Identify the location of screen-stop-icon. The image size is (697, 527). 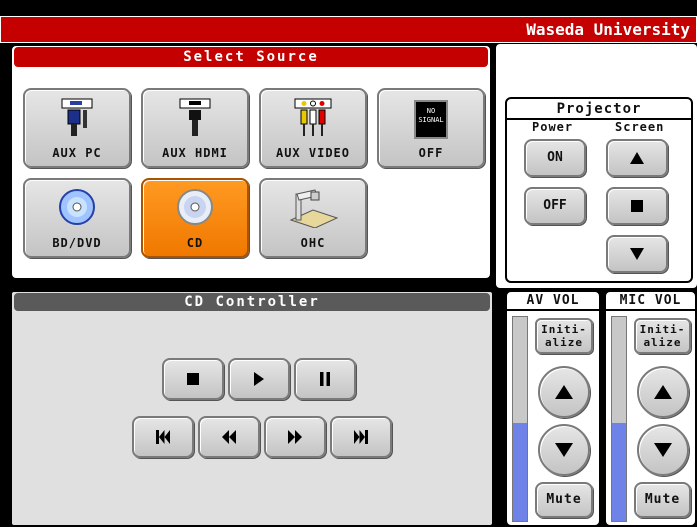
(637, 206).